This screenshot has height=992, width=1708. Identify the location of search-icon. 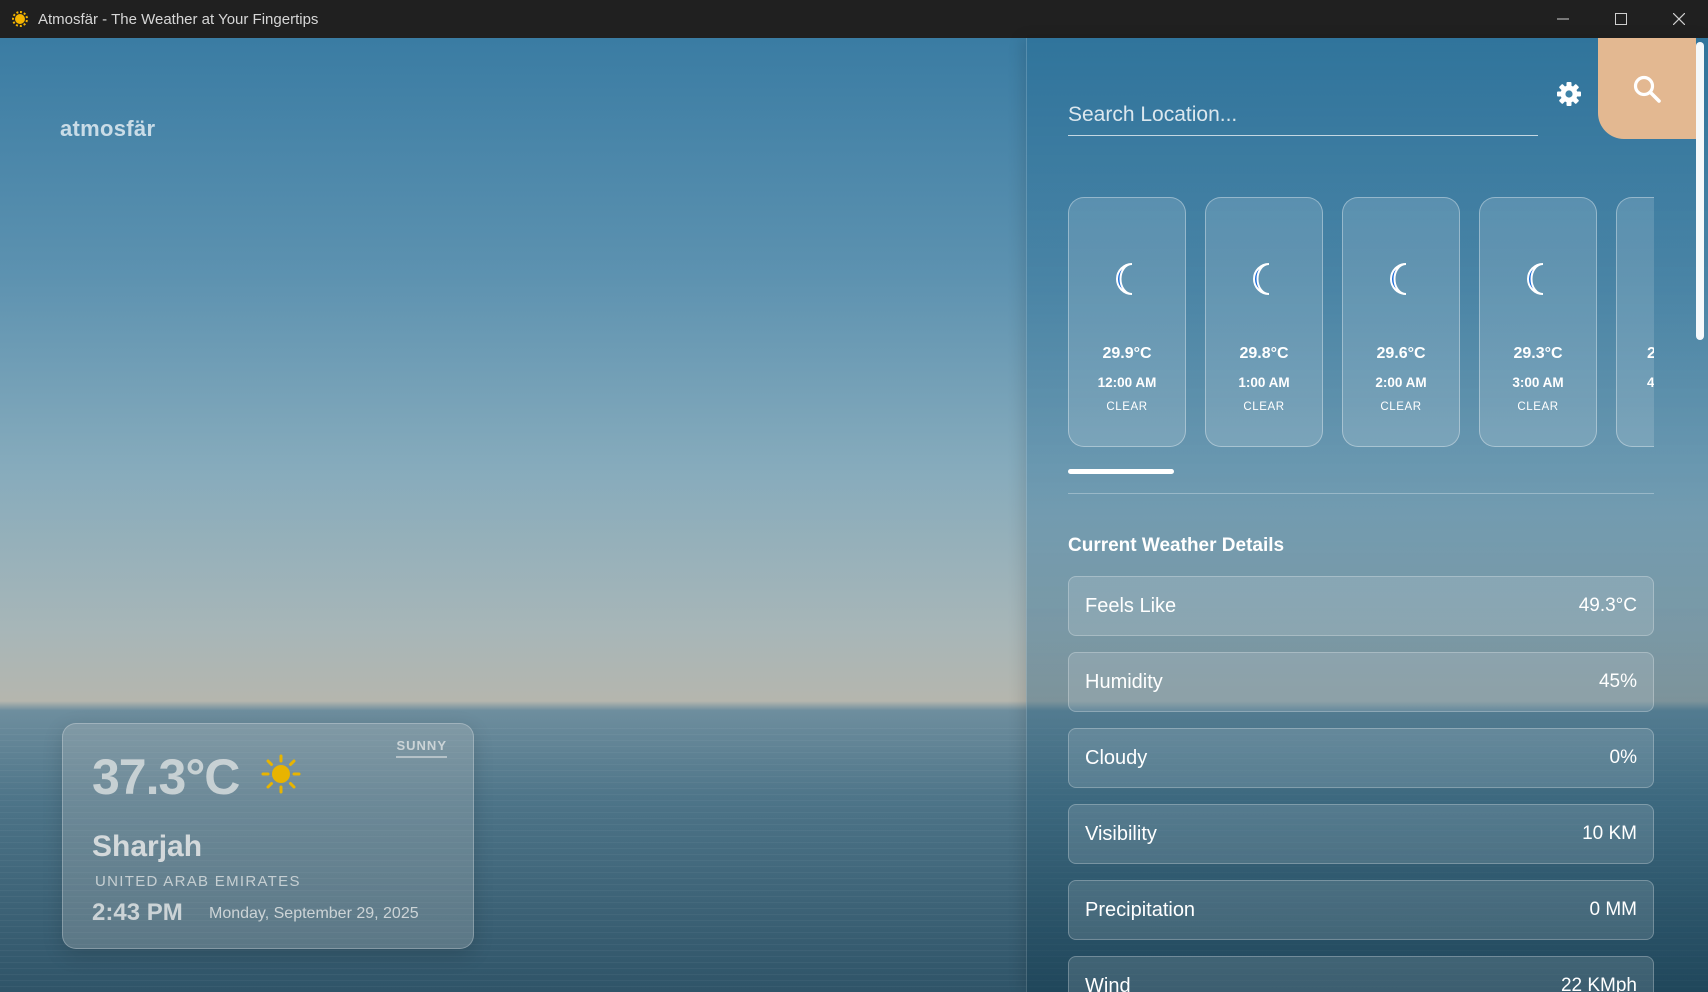
(1647, 89).